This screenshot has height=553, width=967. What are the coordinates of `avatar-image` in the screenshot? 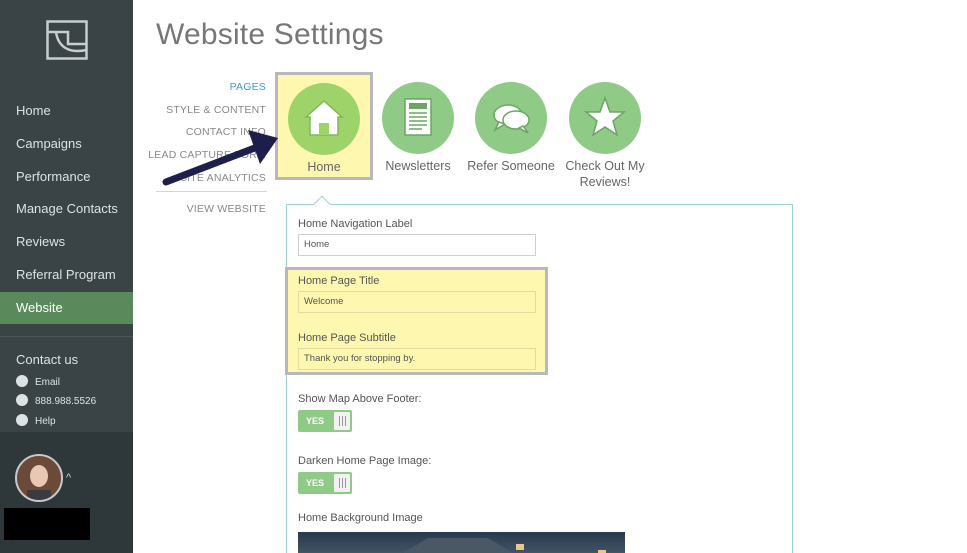 It's located at (39, 478).